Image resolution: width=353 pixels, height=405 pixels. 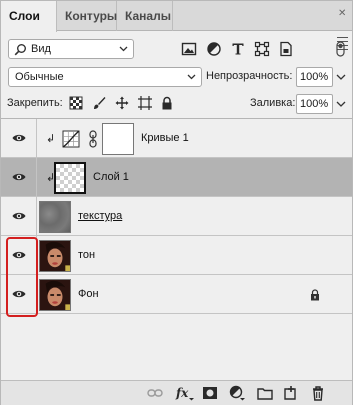 I want to click on tab-layers: Слои, so click(x=29, y=16).